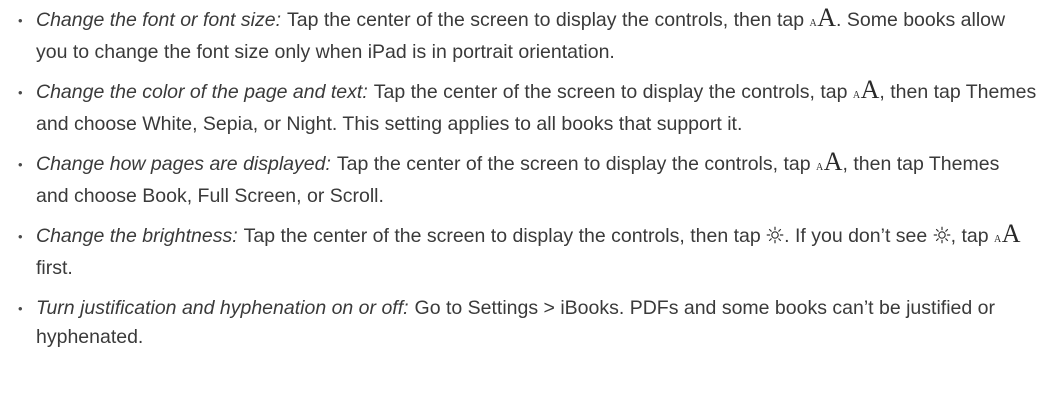 This screenshot has height=416, width=1043. What do you see at coordinates (137, 236) in the screenshot?
I see `item-lead: Change the brightness:` at bounding box center [137, 236].